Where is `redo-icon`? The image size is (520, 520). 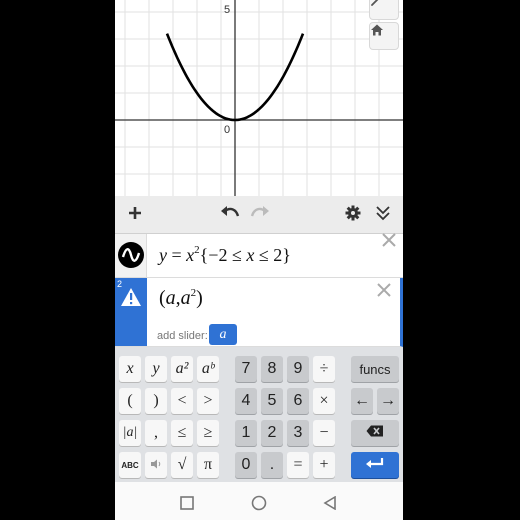 redo-icon is located at coordinates (260, 215).